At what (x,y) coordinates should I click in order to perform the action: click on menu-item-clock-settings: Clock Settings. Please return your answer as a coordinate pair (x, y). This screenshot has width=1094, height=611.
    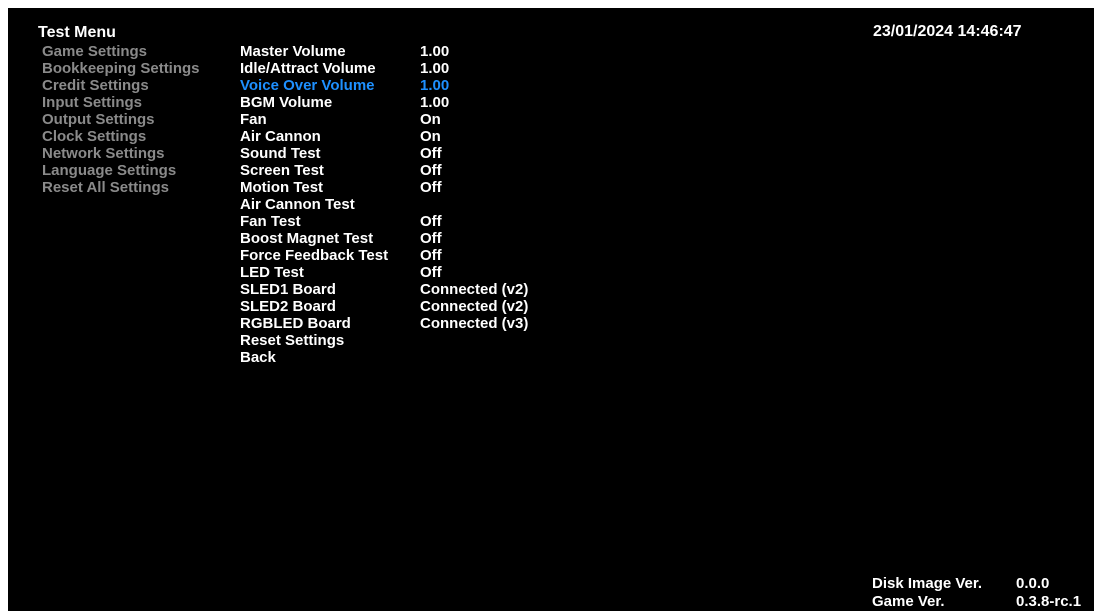
    Looking at the image, I should click on (121, 136).